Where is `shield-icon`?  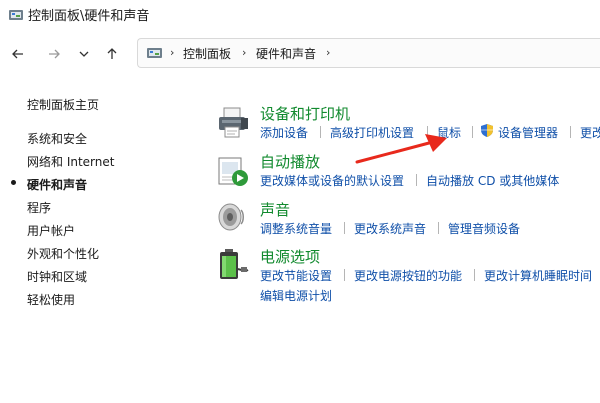 shield-icon is located at coordinates (487, 130).